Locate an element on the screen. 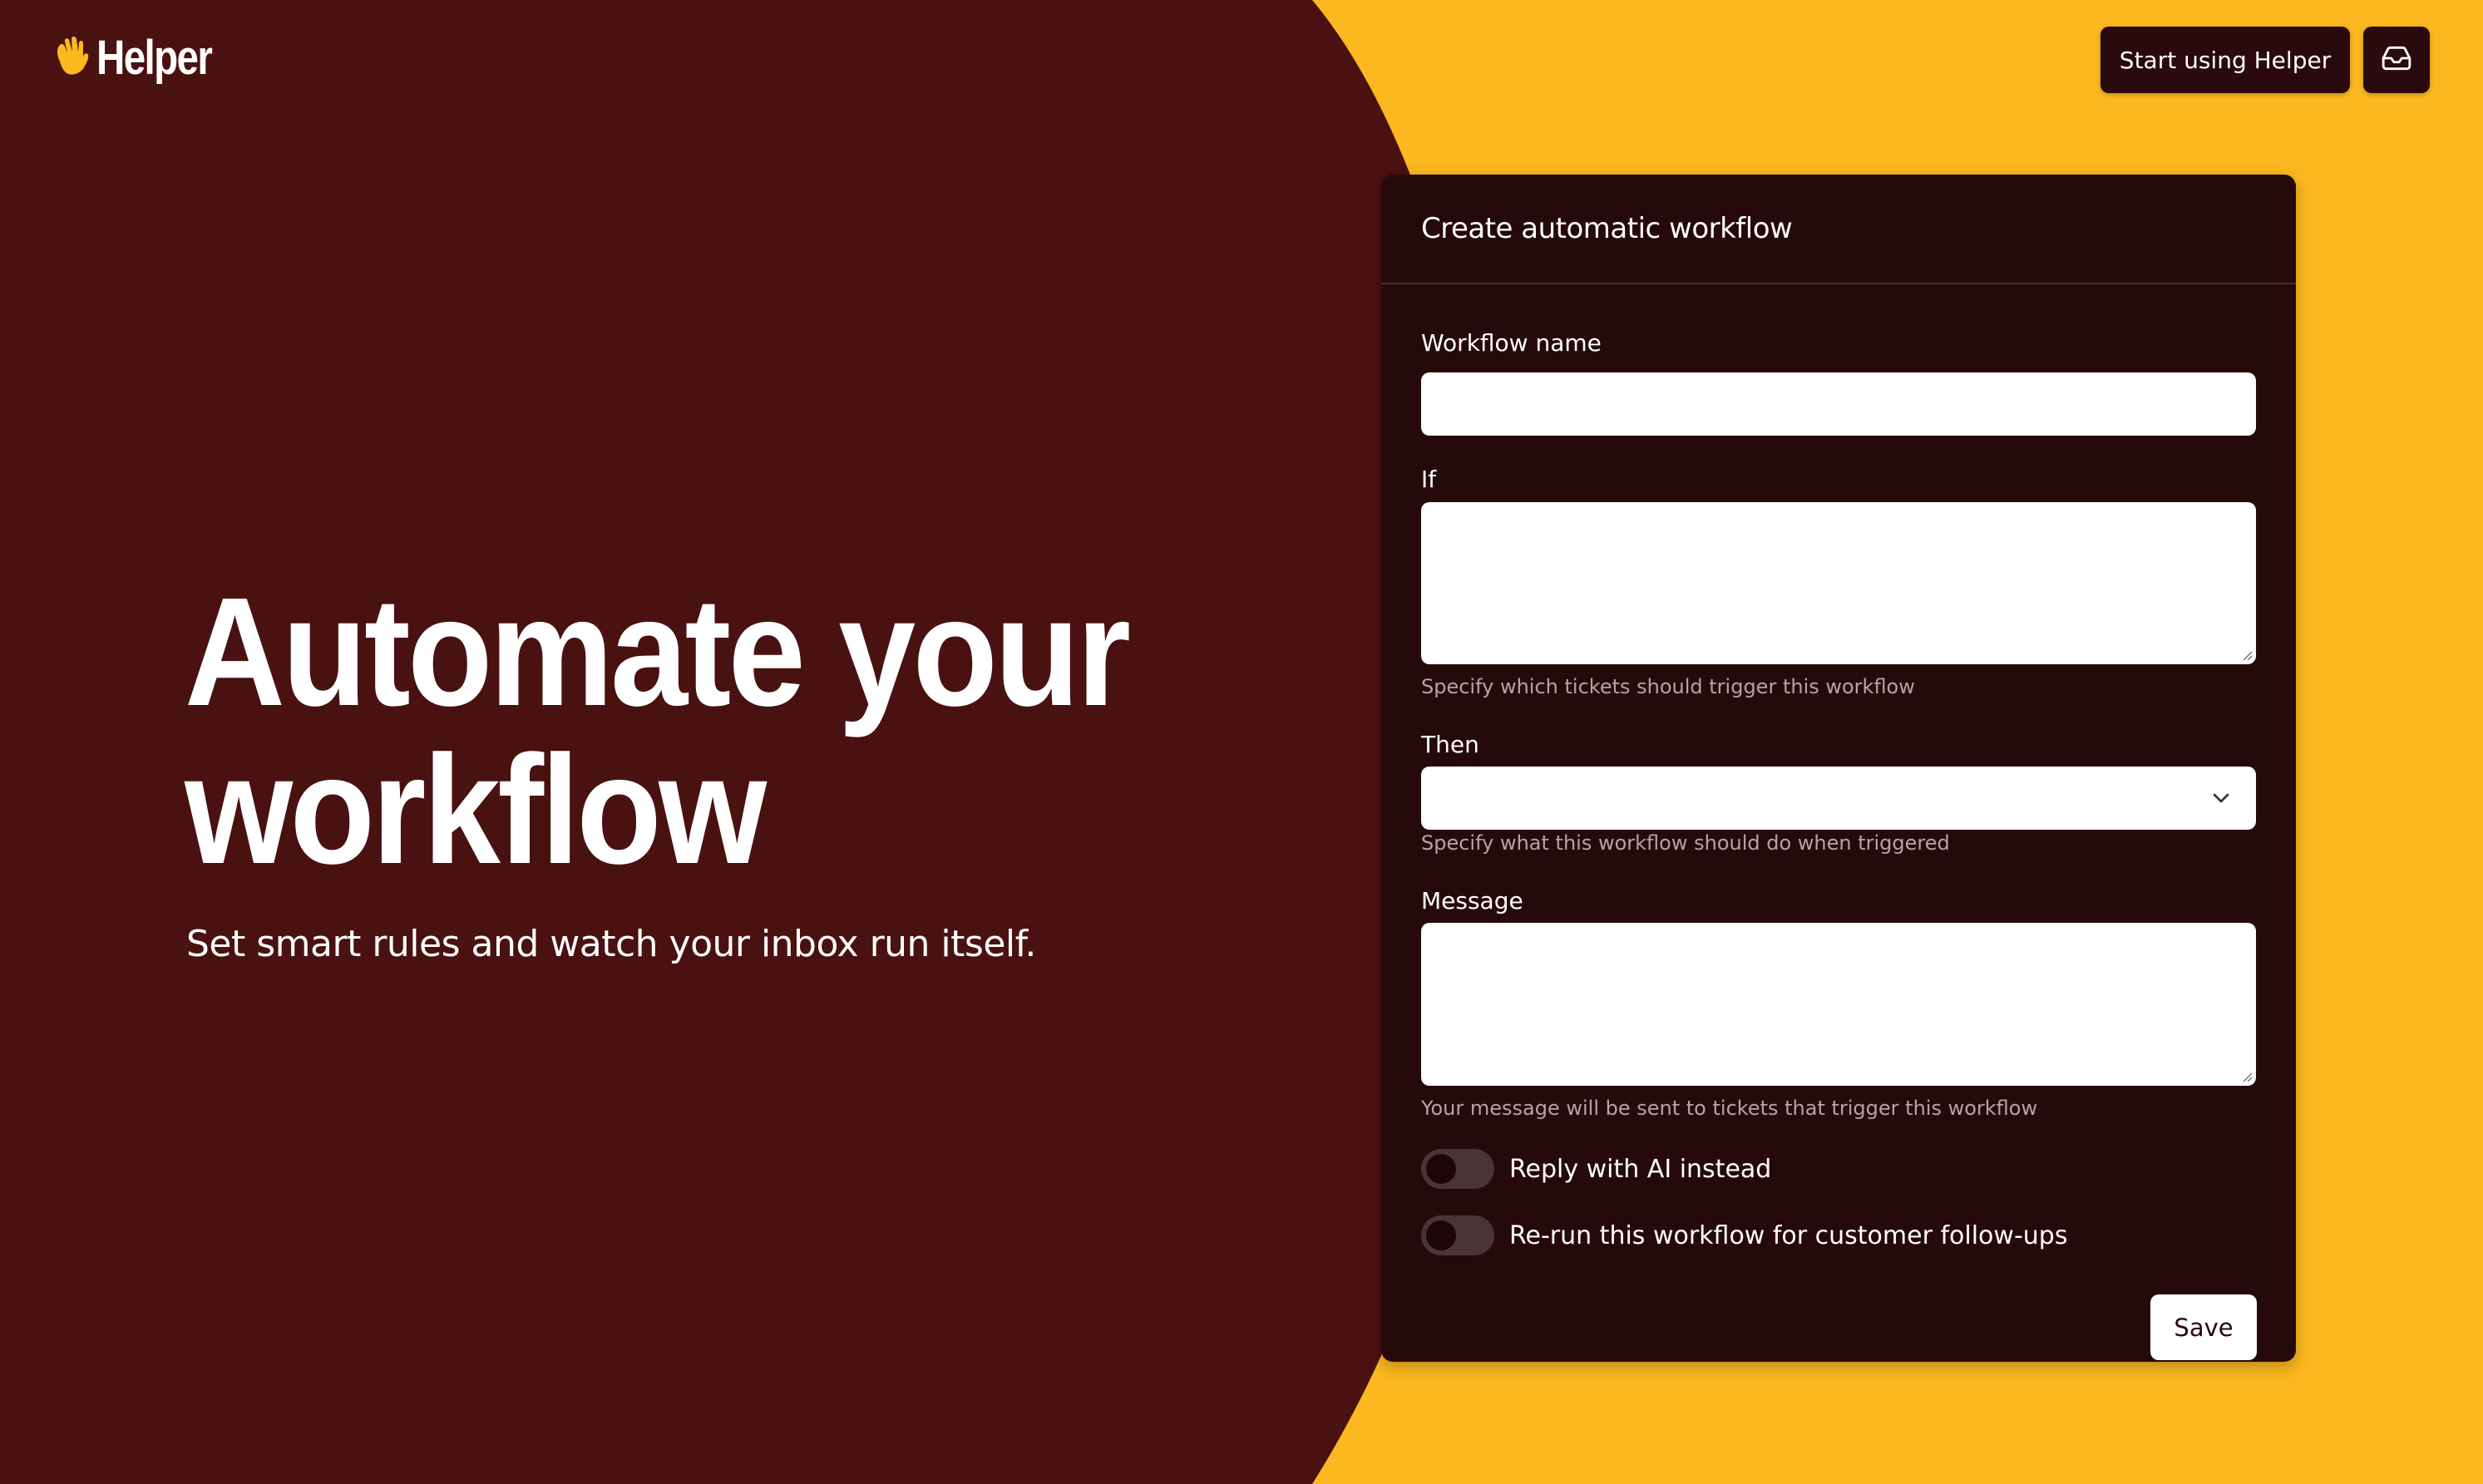  brand-name: Helper is located at coordinates (154, 58).